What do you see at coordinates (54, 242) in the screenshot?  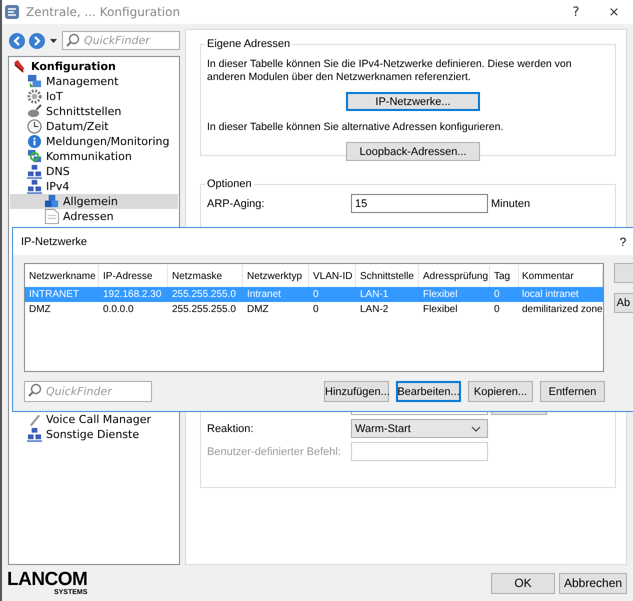 I see `dialog-title: IP-Netzwerke` at bounding box center [54, 242].